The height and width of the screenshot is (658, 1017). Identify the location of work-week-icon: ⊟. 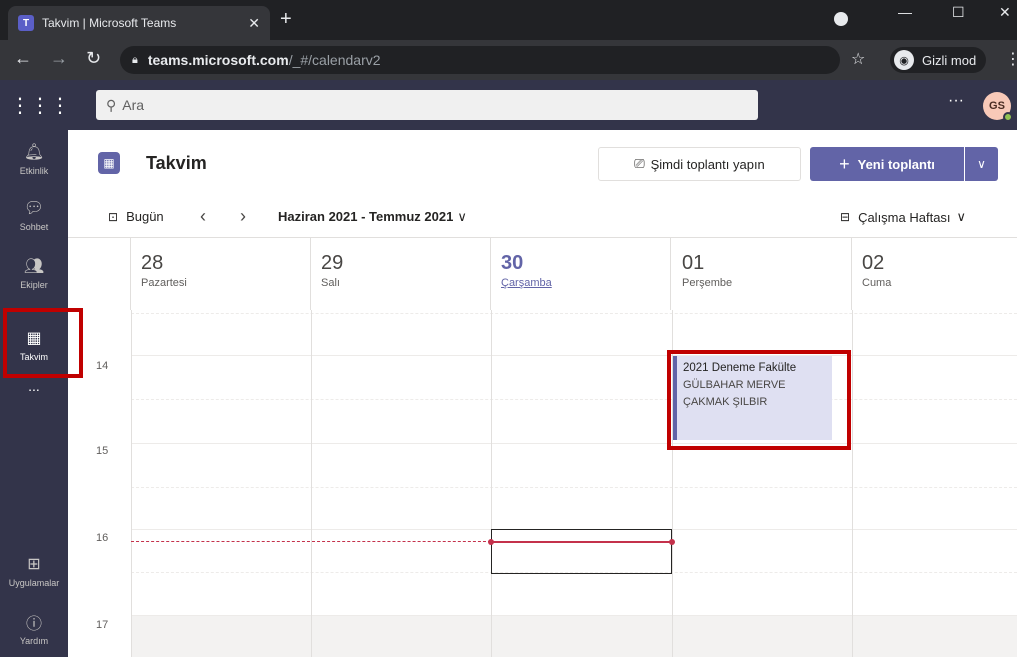
(845, 217).